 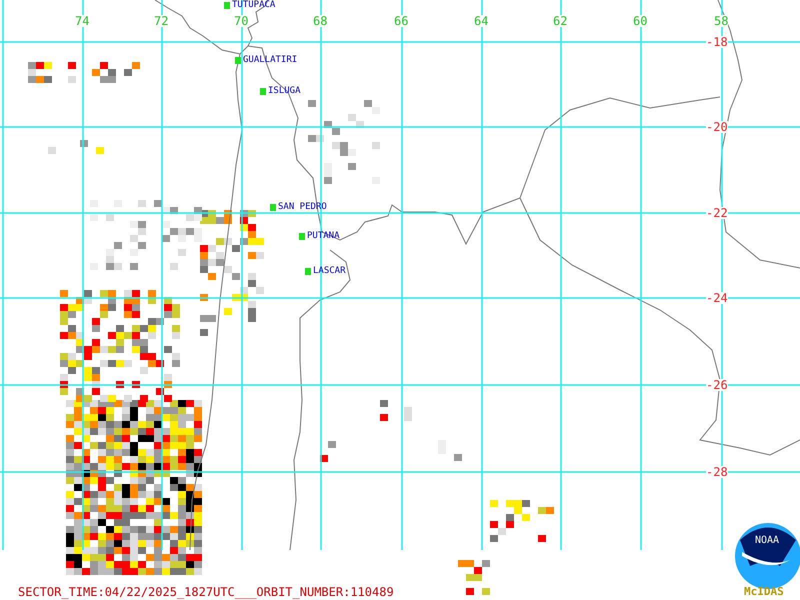 I want to click on longitude-label: 70, so click(x=241, y=21).